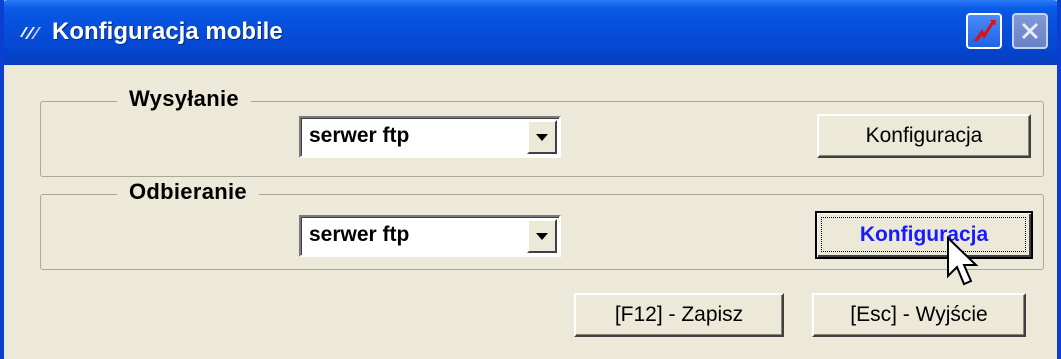 This screenshot has width=1061, height=359. I want to click on send-method-value: serwer ftp, so click(359, 135).